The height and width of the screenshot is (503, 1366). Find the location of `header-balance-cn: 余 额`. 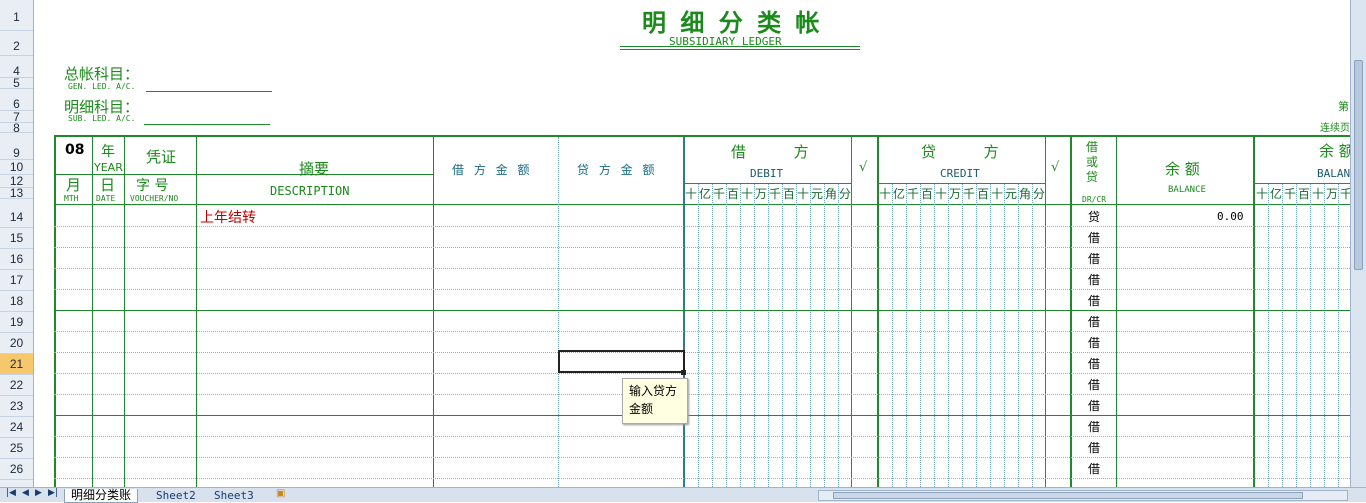

header-balance-cn: 余 额 is located at coordinates (1182, 169).